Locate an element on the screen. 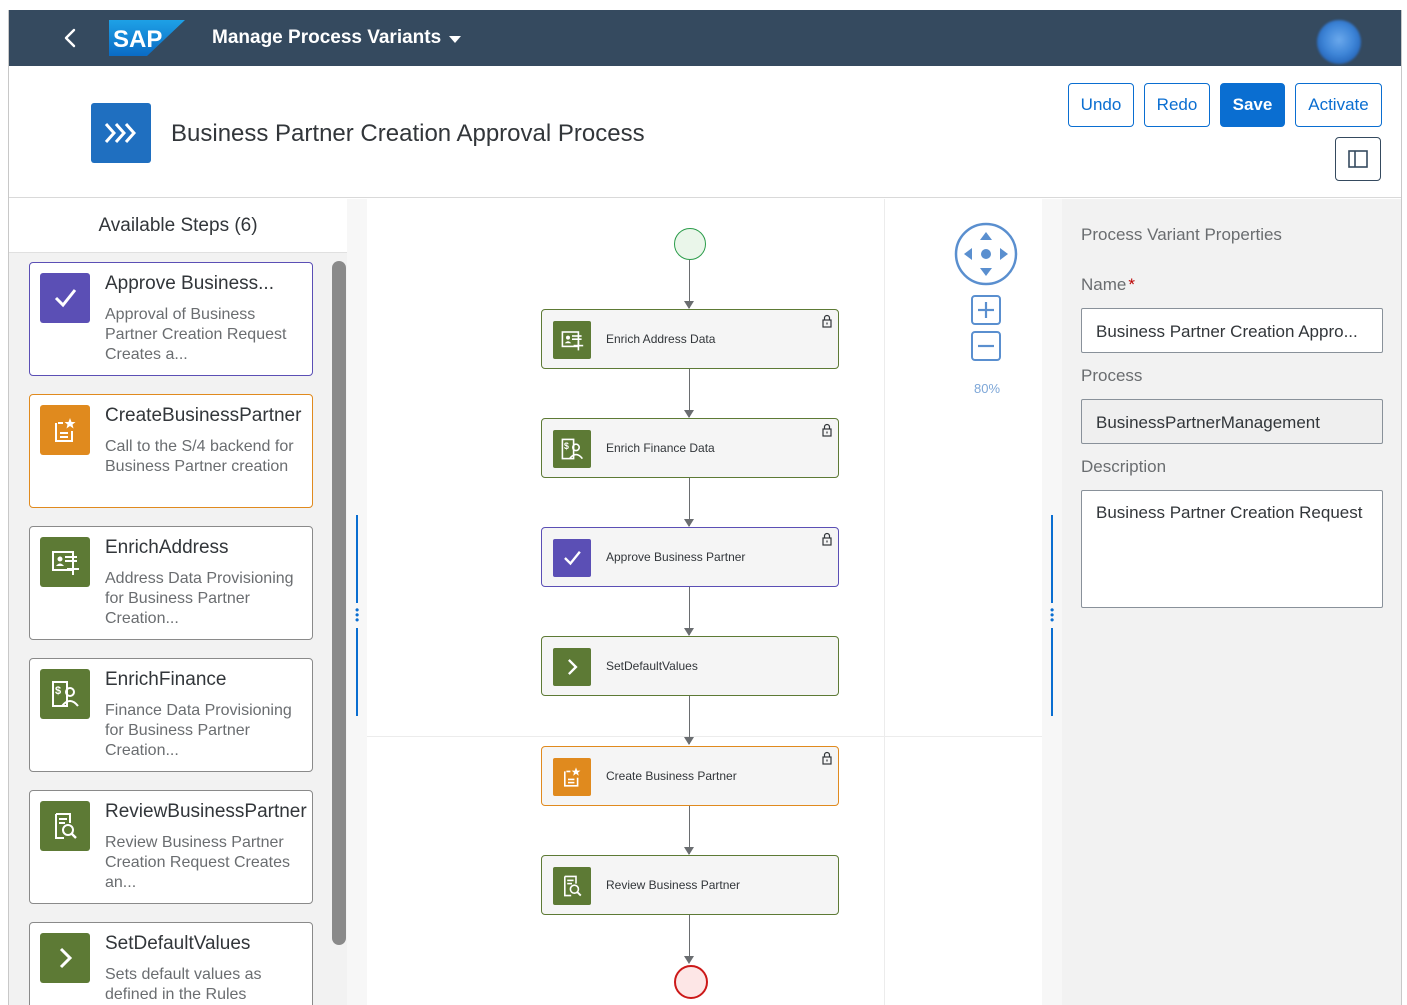  pan-control is located at coordinates (986, 254).